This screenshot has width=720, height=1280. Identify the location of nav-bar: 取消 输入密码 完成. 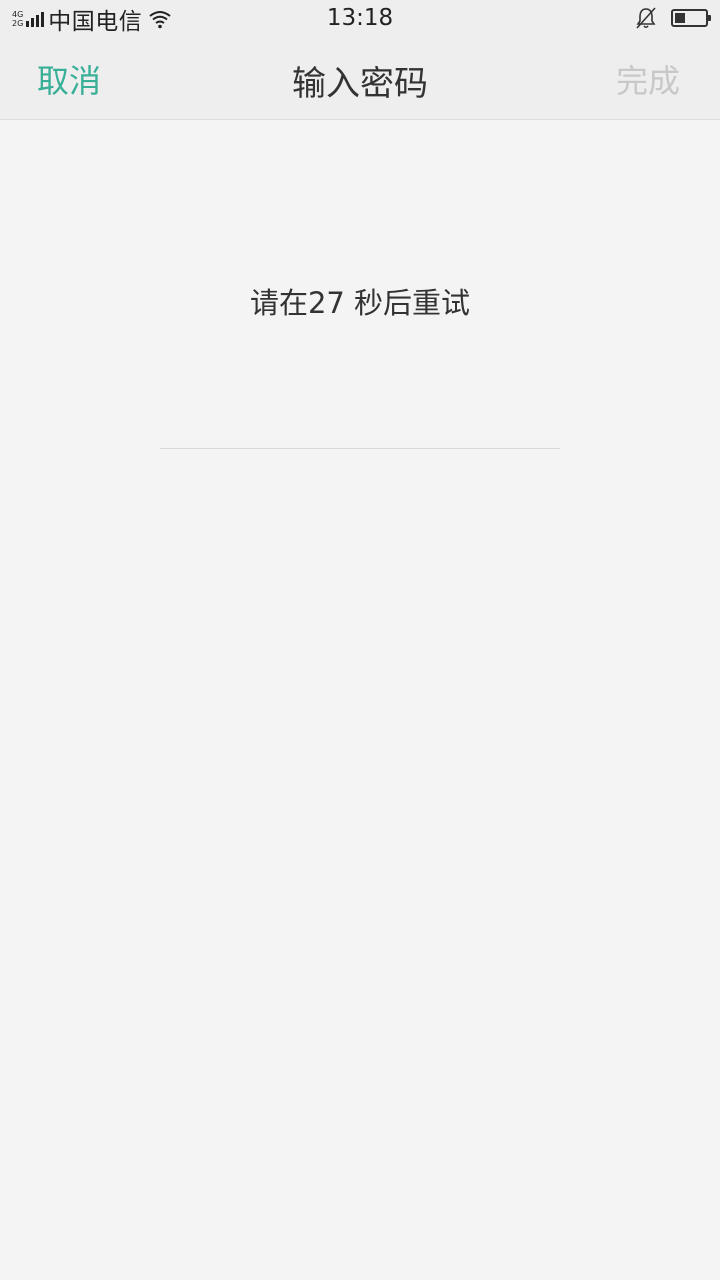
(360, 79).